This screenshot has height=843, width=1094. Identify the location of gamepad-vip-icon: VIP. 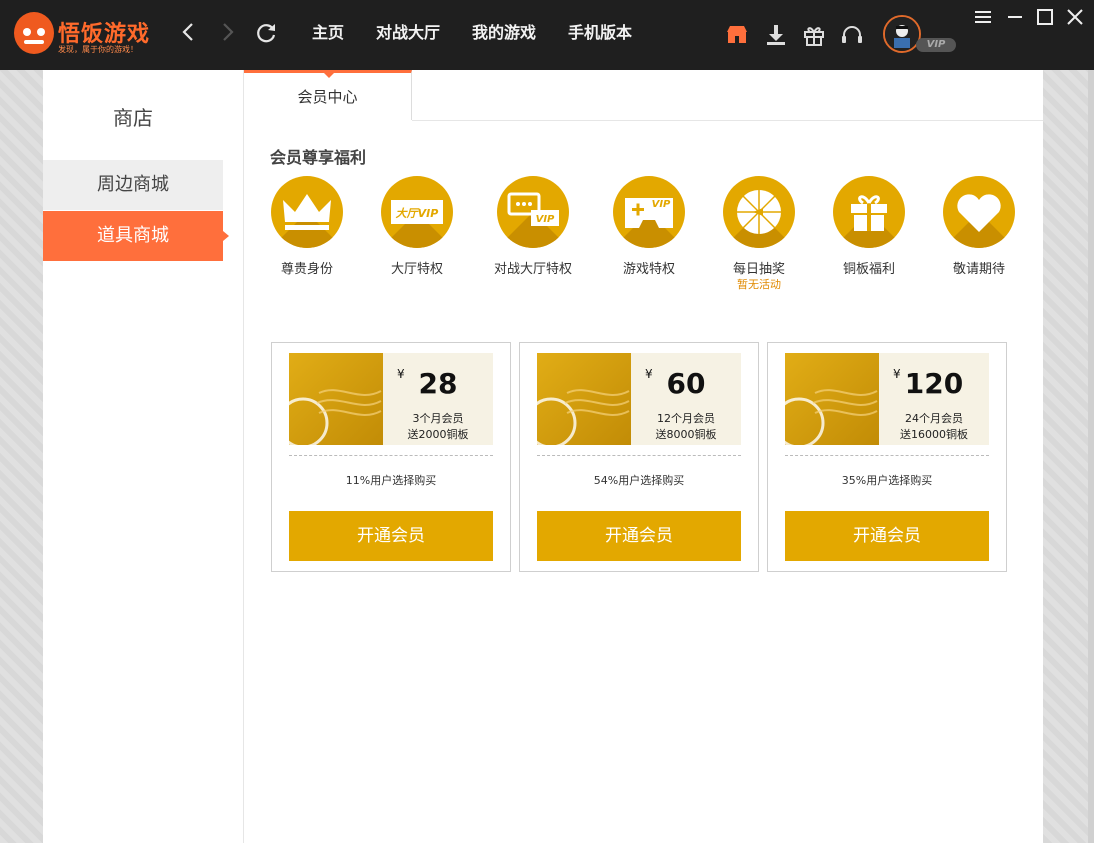
(649, 213).